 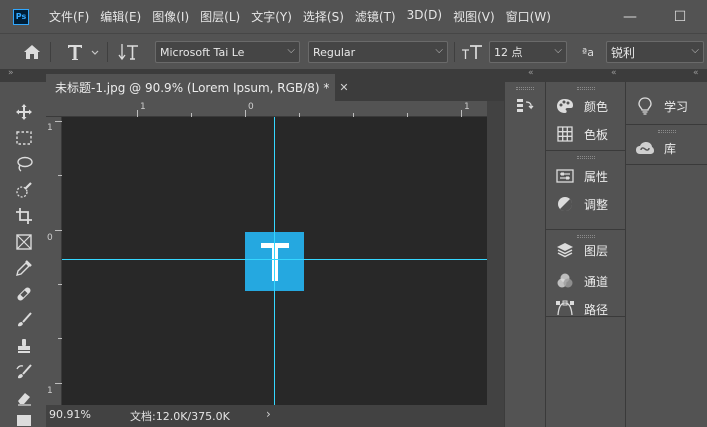 I want to click on panel-group-color: 颜色 色板, so click(x=585, y=116).